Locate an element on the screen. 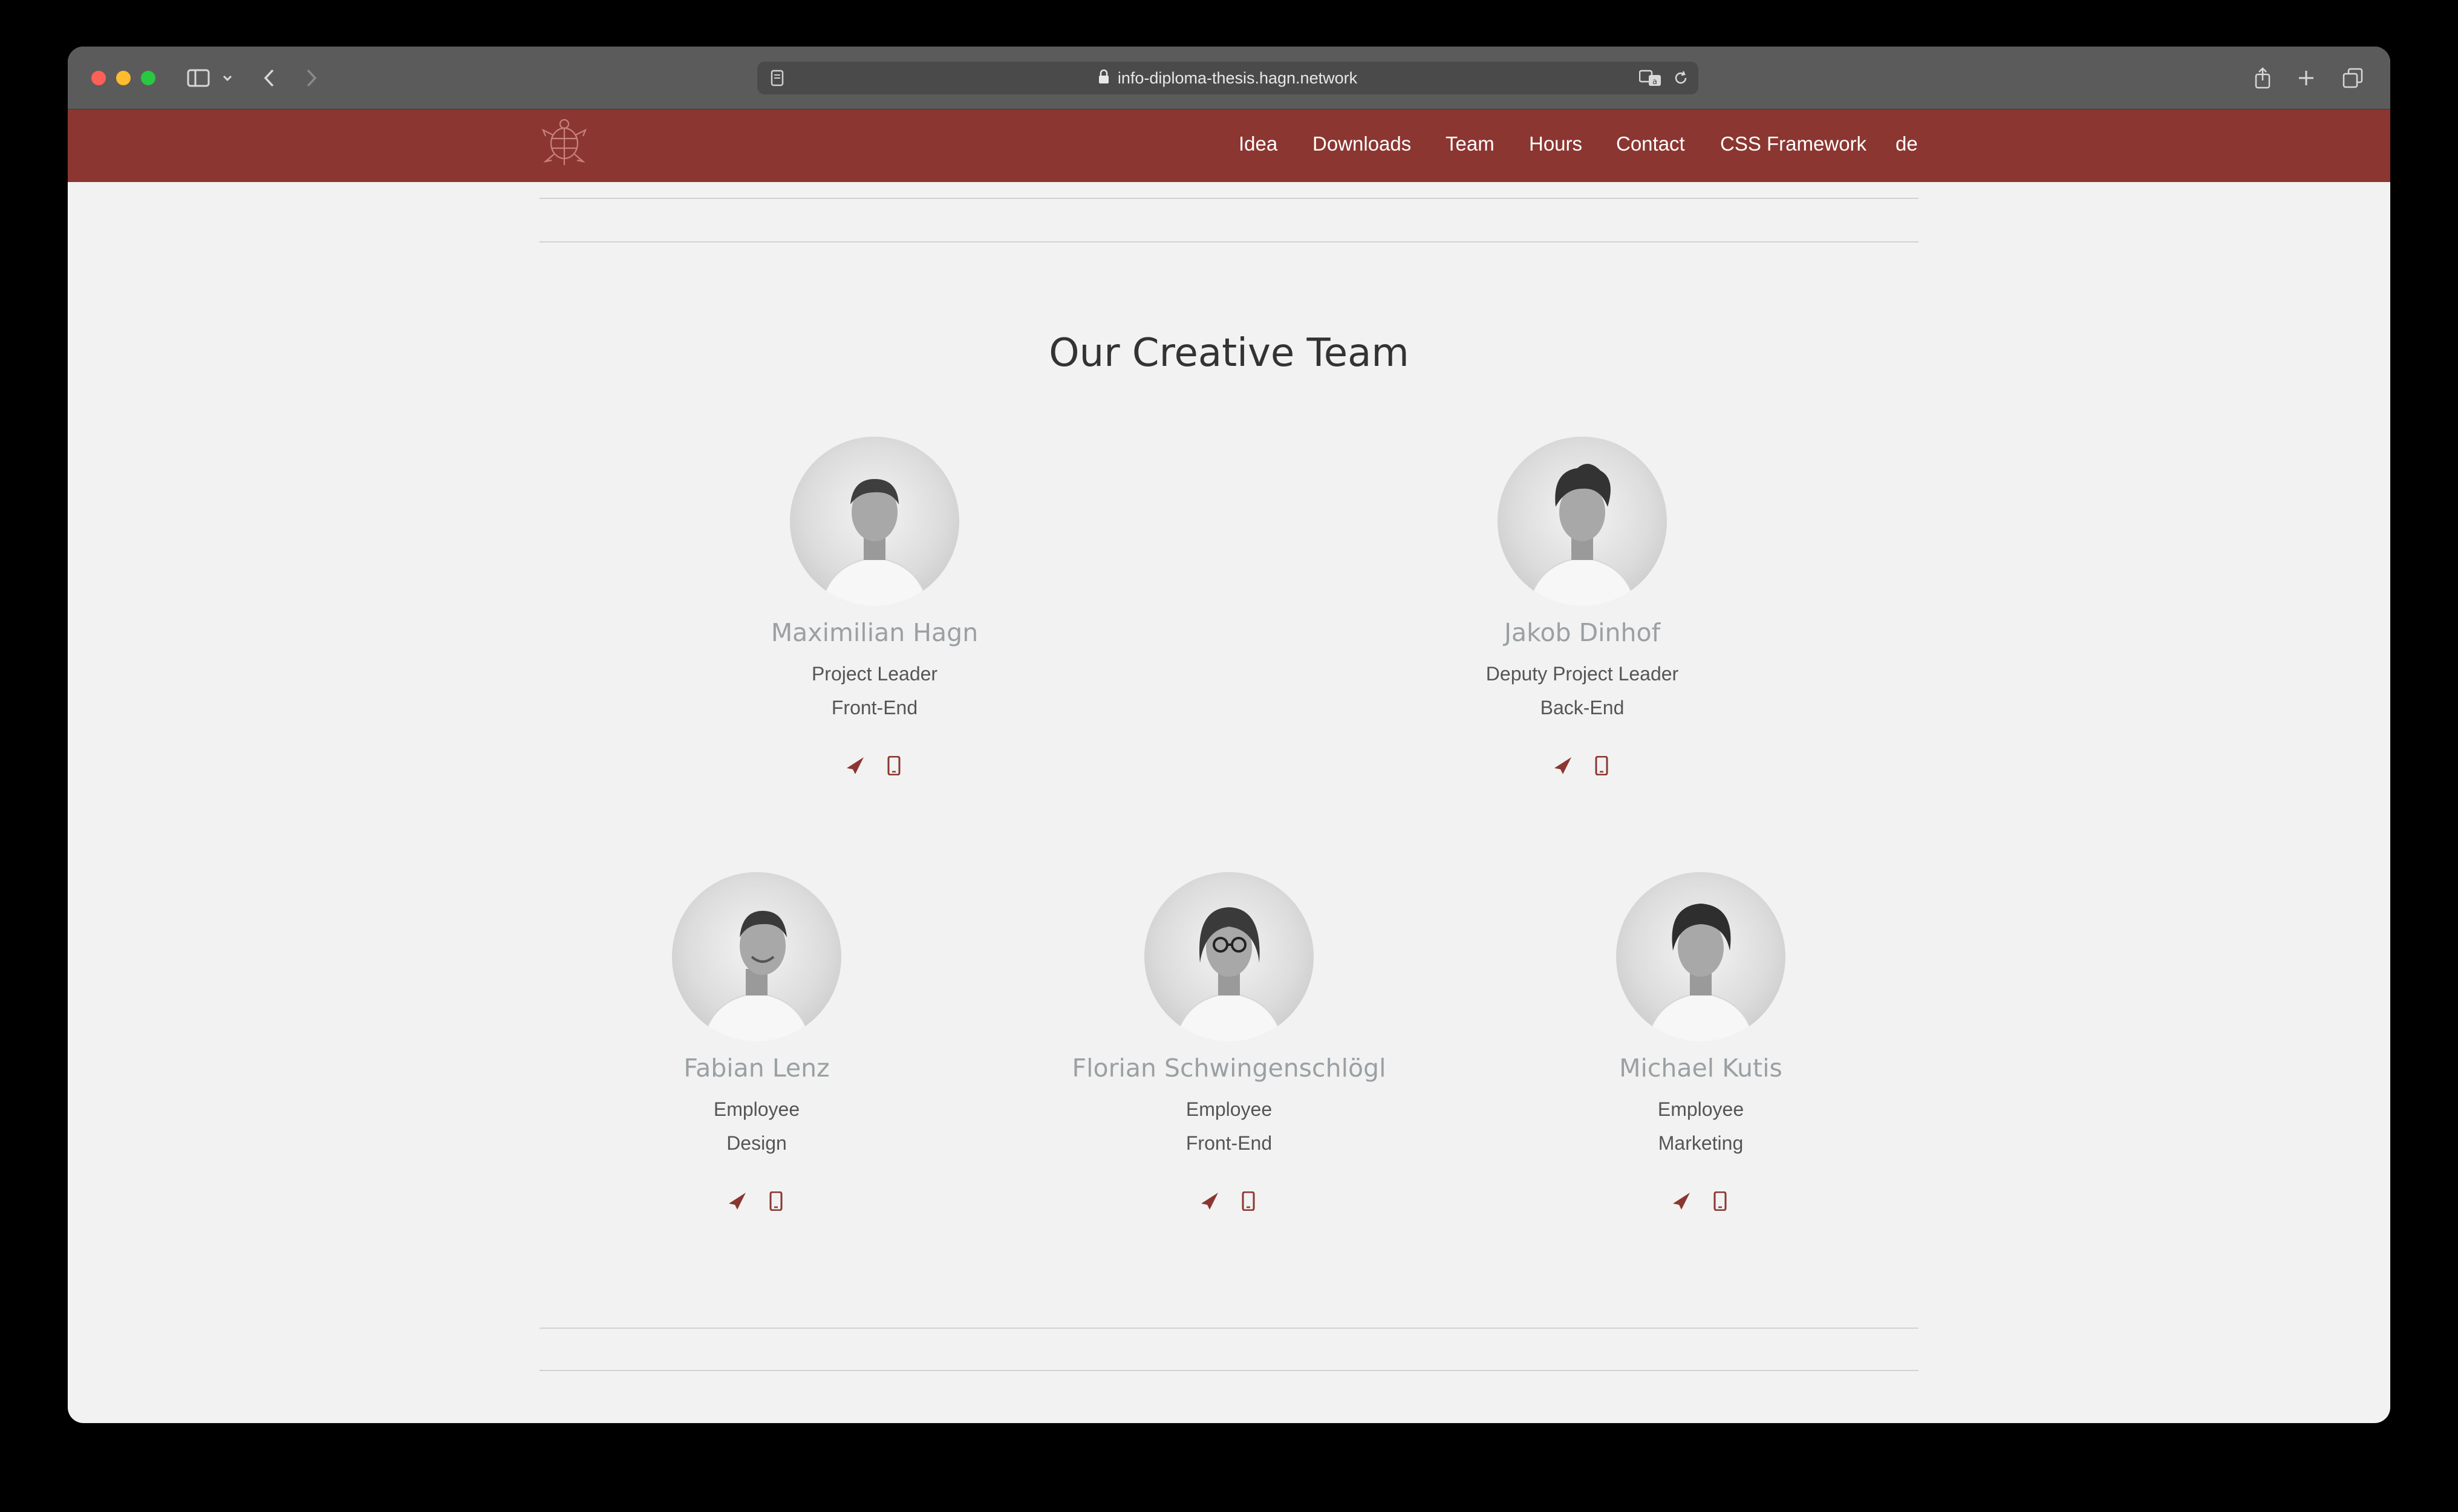 The image size is (2458, 1512). share-icon is located at coordinates (2262, 78).